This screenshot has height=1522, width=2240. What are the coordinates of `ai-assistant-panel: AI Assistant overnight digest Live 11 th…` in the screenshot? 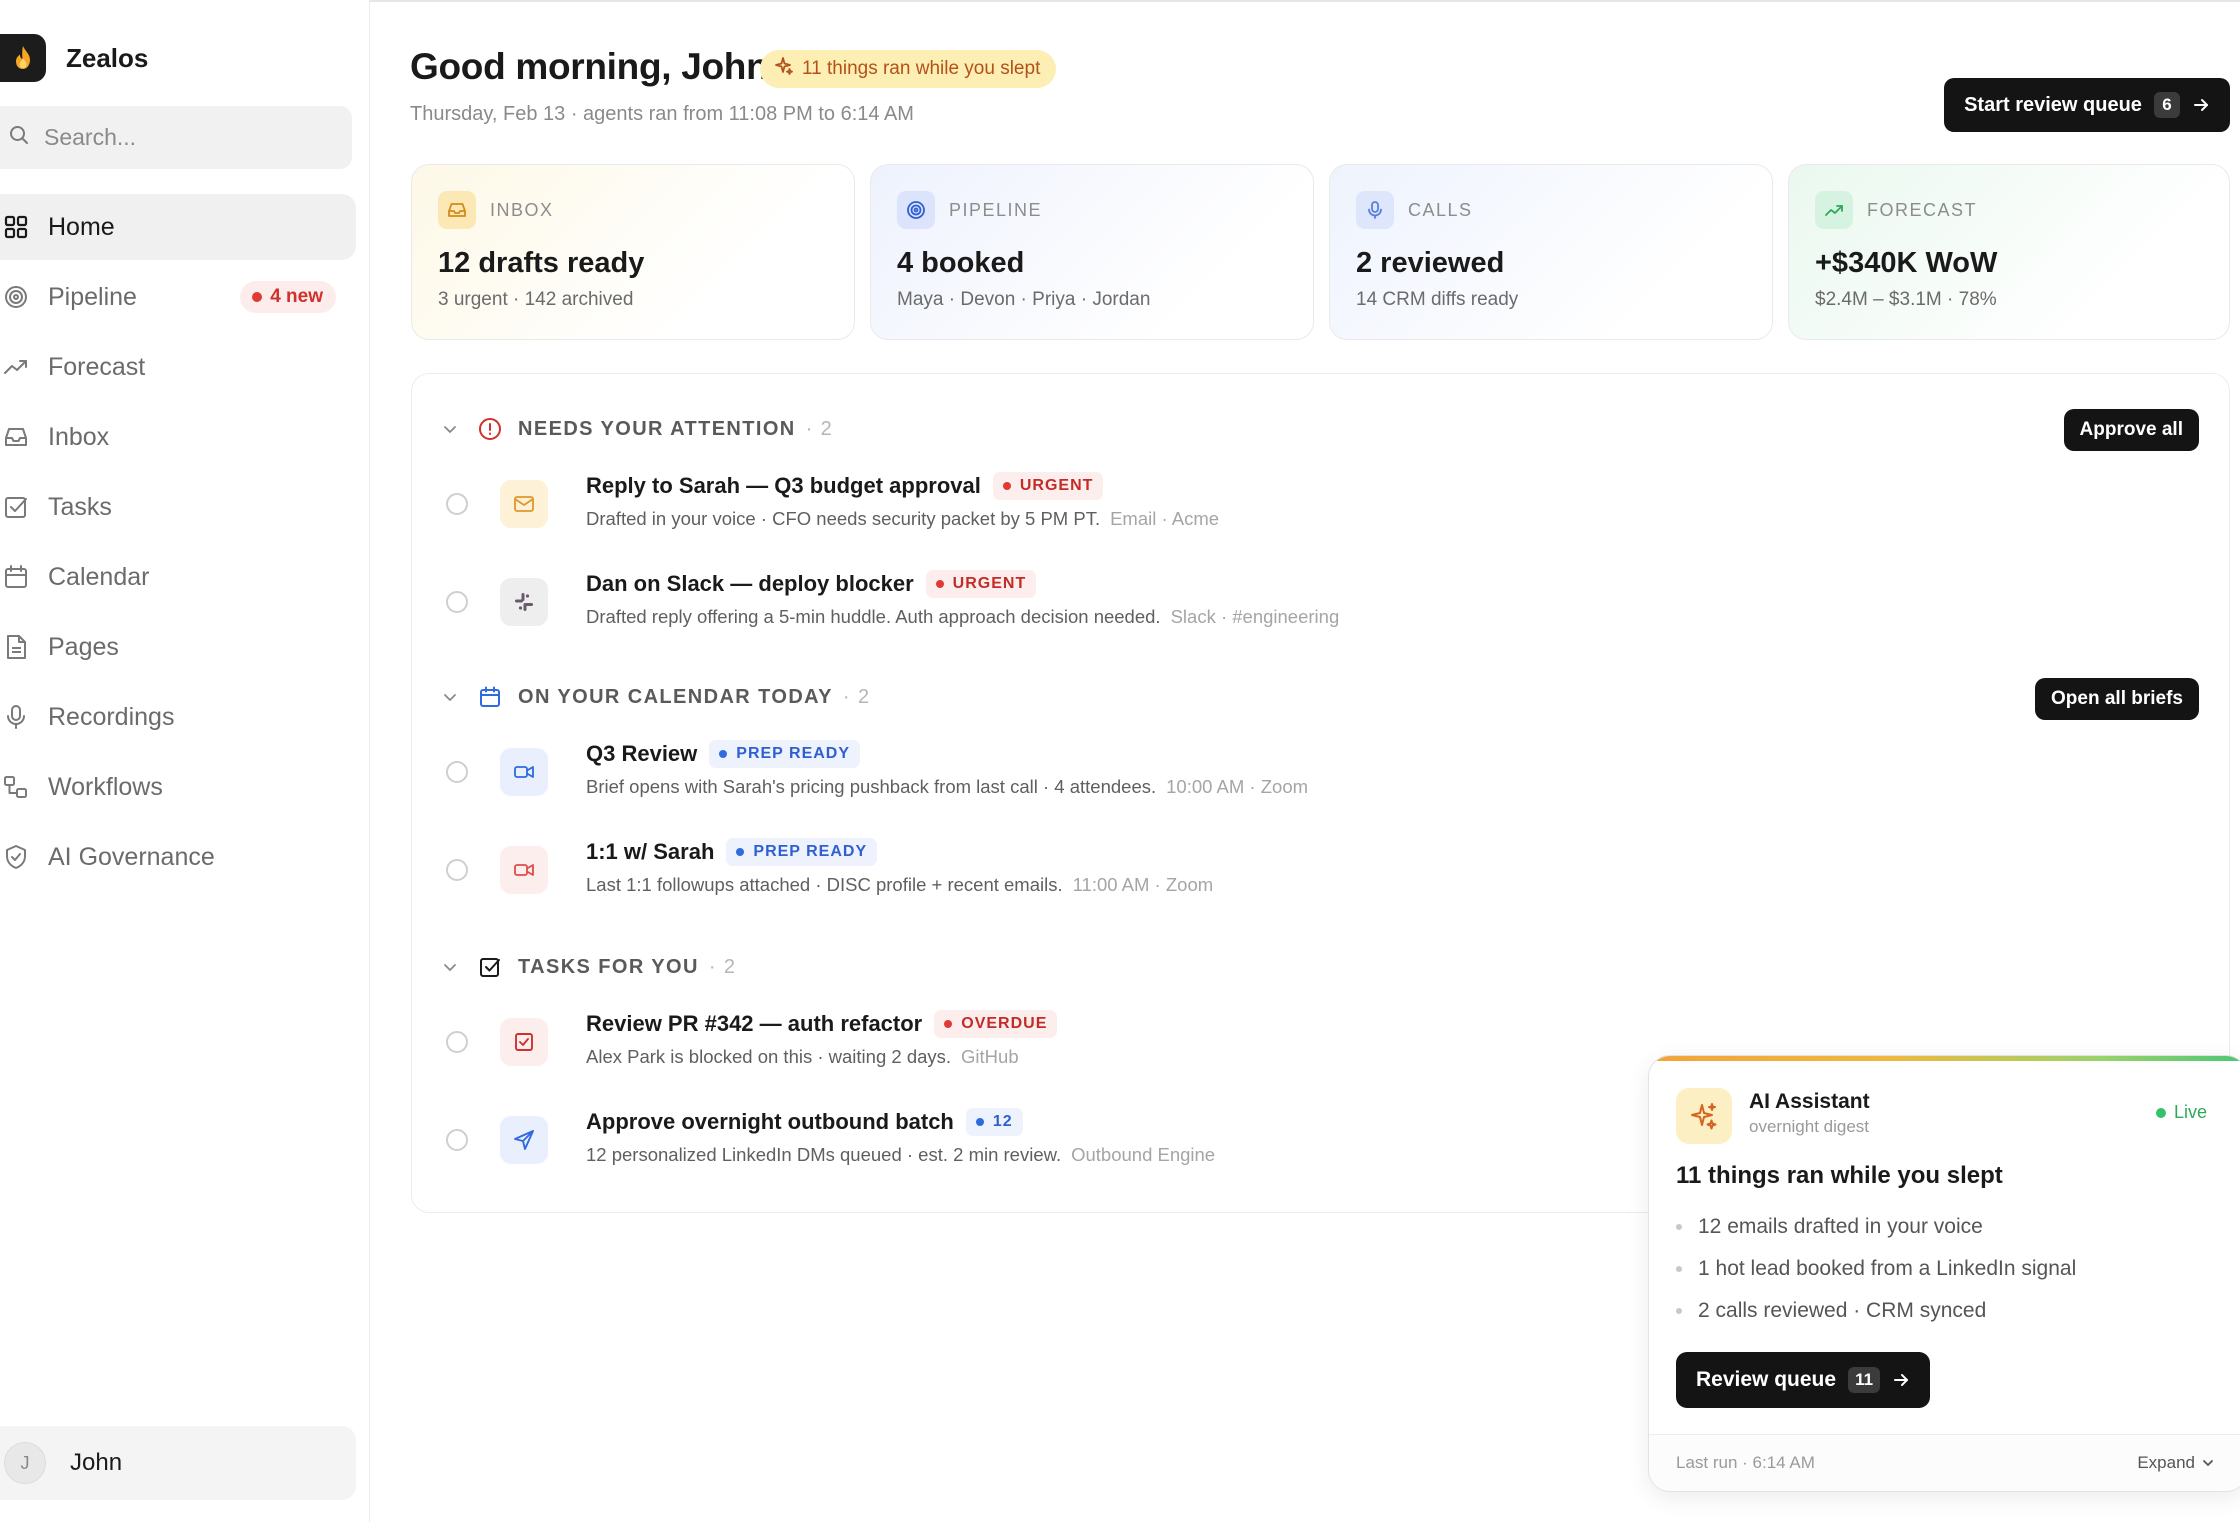 It's located at (1944, 1273).